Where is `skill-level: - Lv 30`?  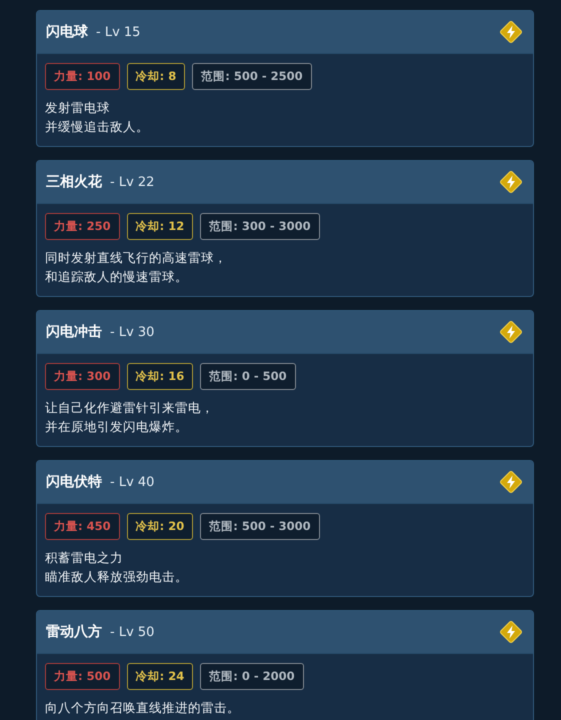
skill-level: - Lv 30 is located at coordinates (133, 332).